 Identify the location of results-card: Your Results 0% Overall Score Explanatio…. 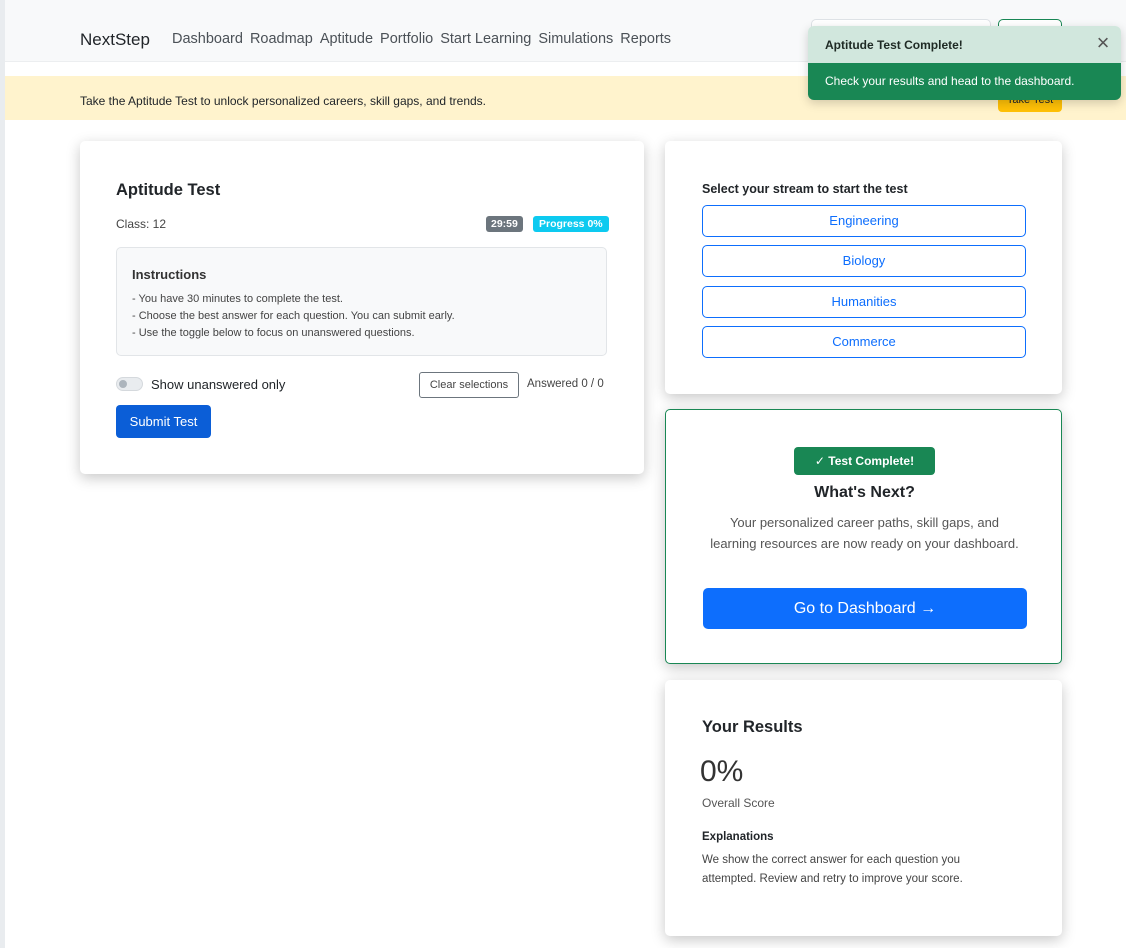
(863, 808).